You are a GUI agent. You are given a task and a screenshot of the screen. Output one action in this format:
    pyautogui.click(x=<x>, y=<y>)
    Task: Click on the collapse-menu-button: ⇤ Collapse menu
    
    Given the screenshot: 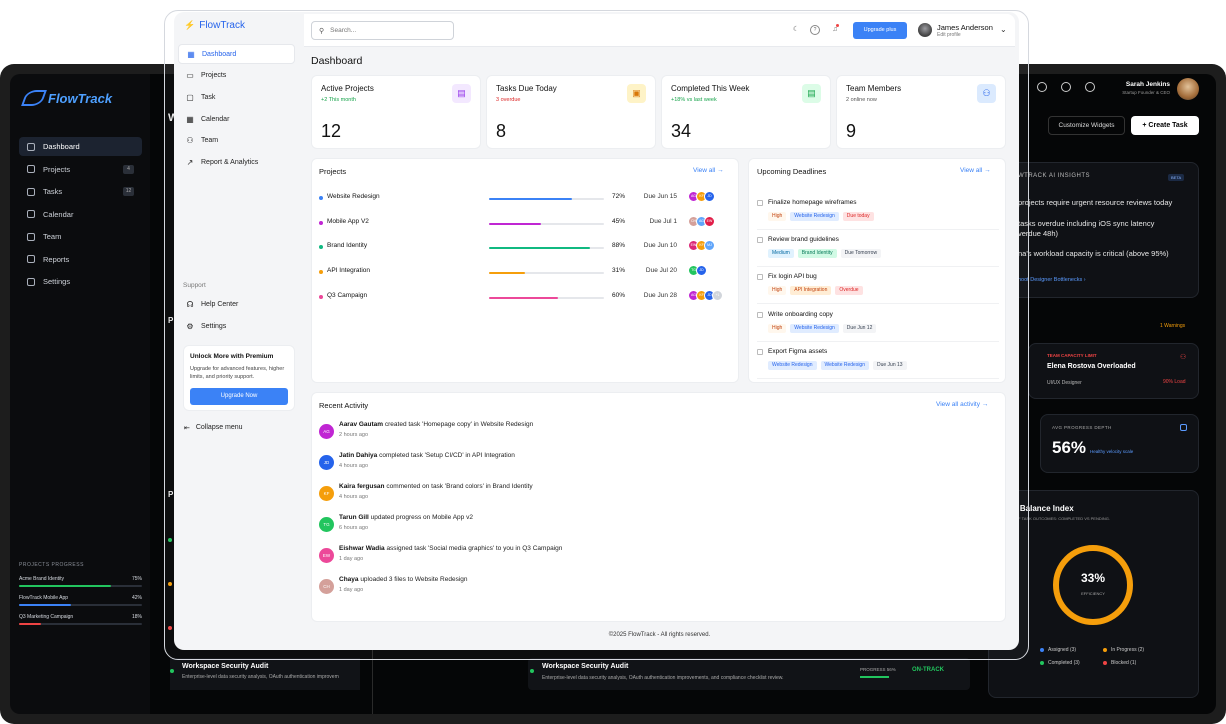 What is the action you would take?
    pyautogui.click(x=213, y=428)
    